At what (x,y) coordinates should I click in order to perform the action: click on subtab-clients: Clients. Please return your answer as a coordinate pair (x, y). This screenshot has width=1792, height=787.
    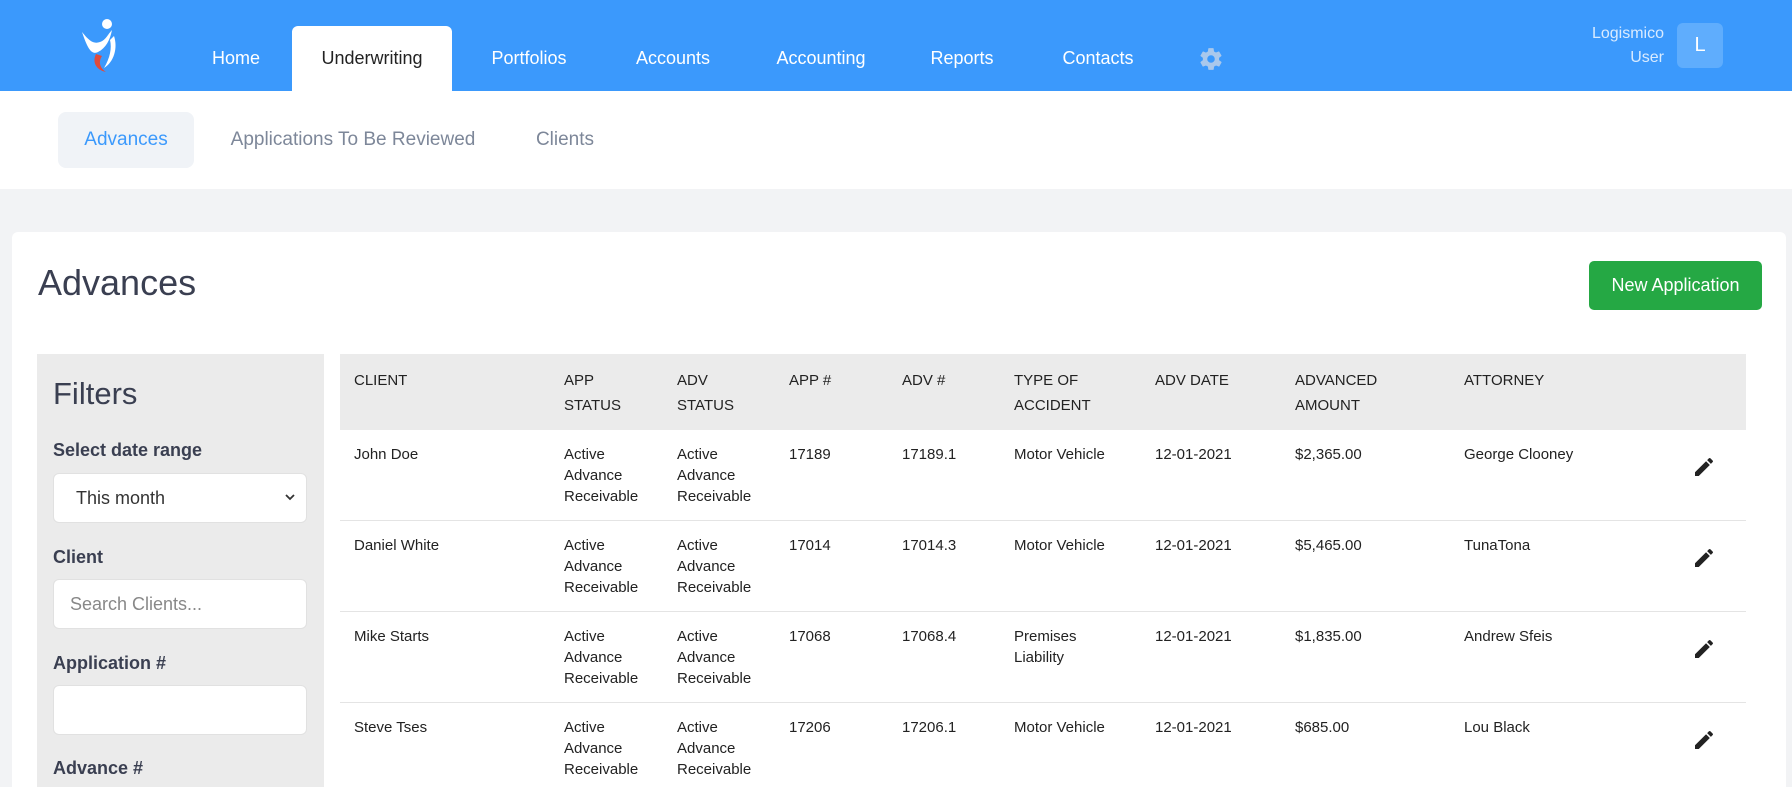
    Looking at the image, I should click on (565, 140).